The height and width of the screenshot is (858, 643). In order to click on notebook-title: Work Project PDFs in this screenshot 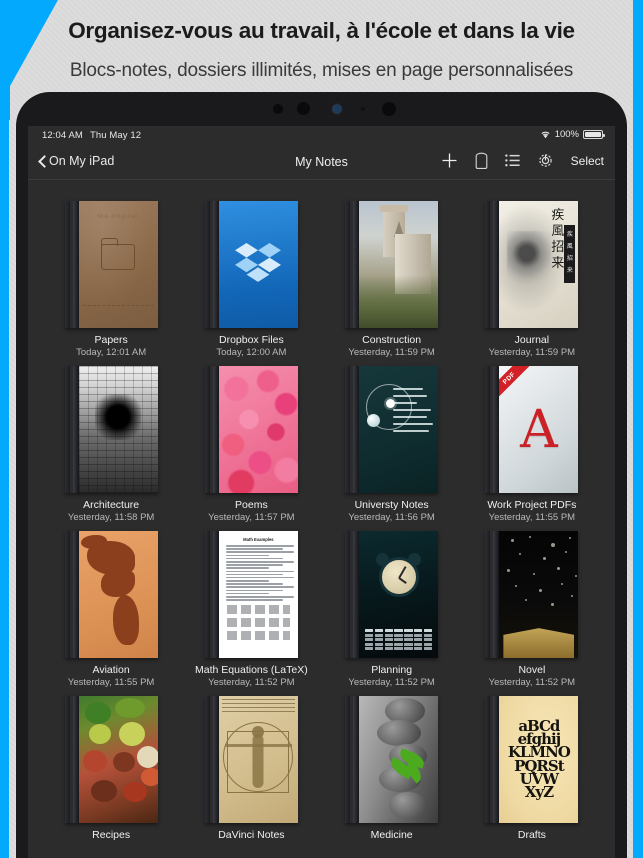, I will do `click(532, 505)`.